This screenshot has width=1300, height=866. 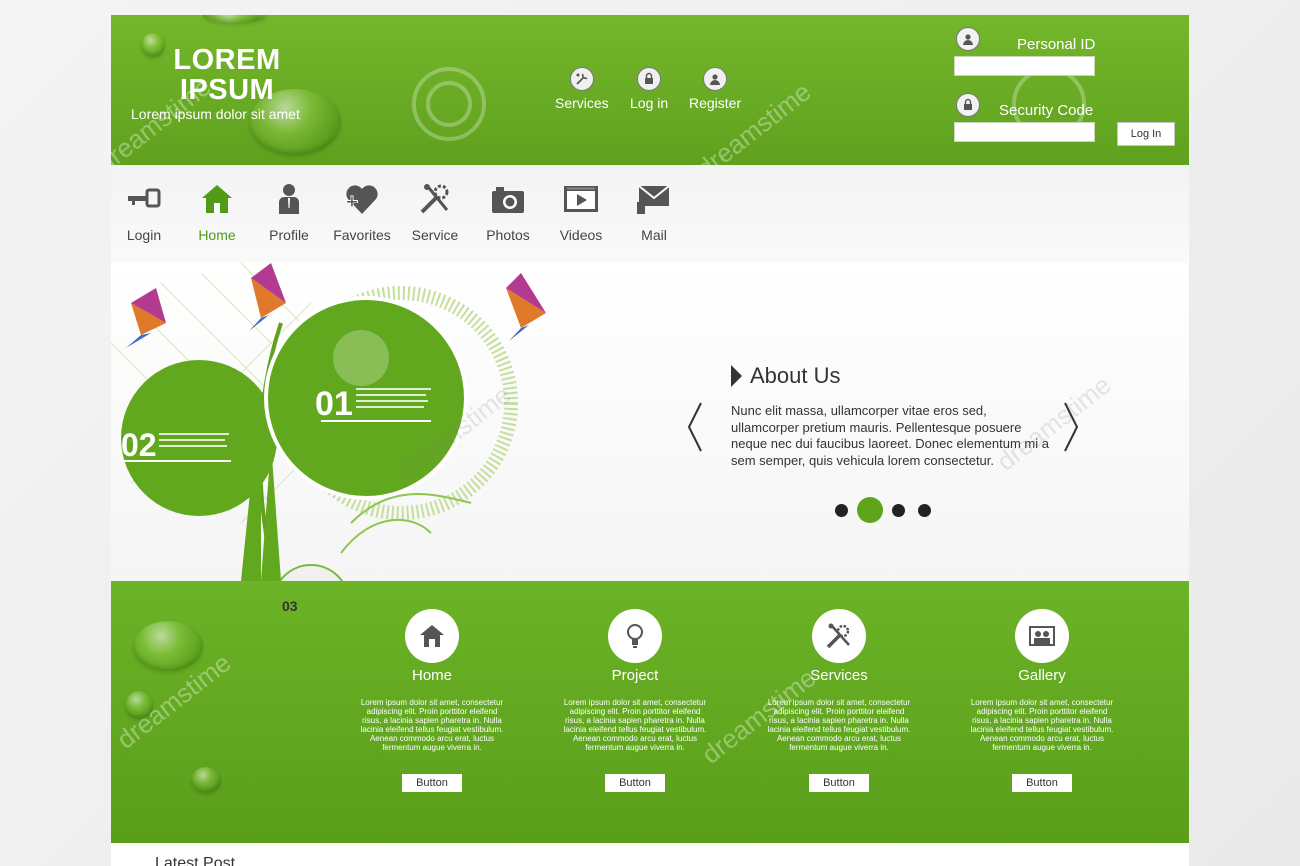 What do you see at coordinates (1024, 132) in the screenshot?
I see `security-code-input` at bounding box center [1024, 132].